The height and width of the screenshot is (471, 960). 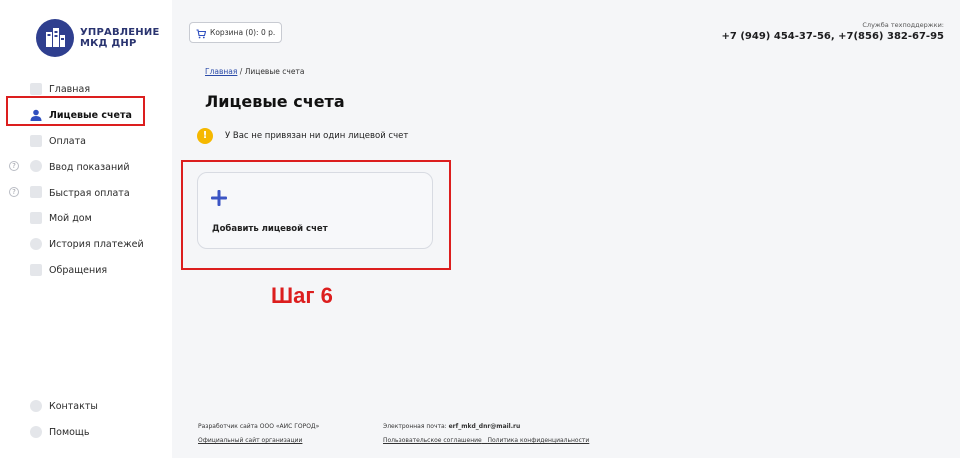 I want to click on sidebar-item-quick-pay: ? Быстрая оплата, so click(x=86, y=193).